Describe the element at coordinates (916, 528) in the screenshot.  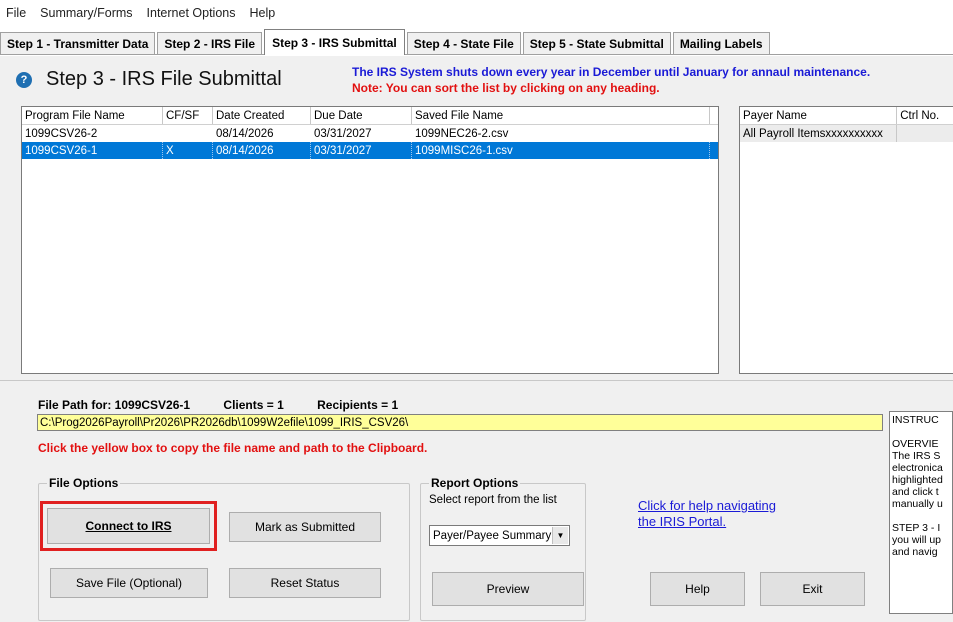
I see `instructions-line: STEP 3 - I` at that location.